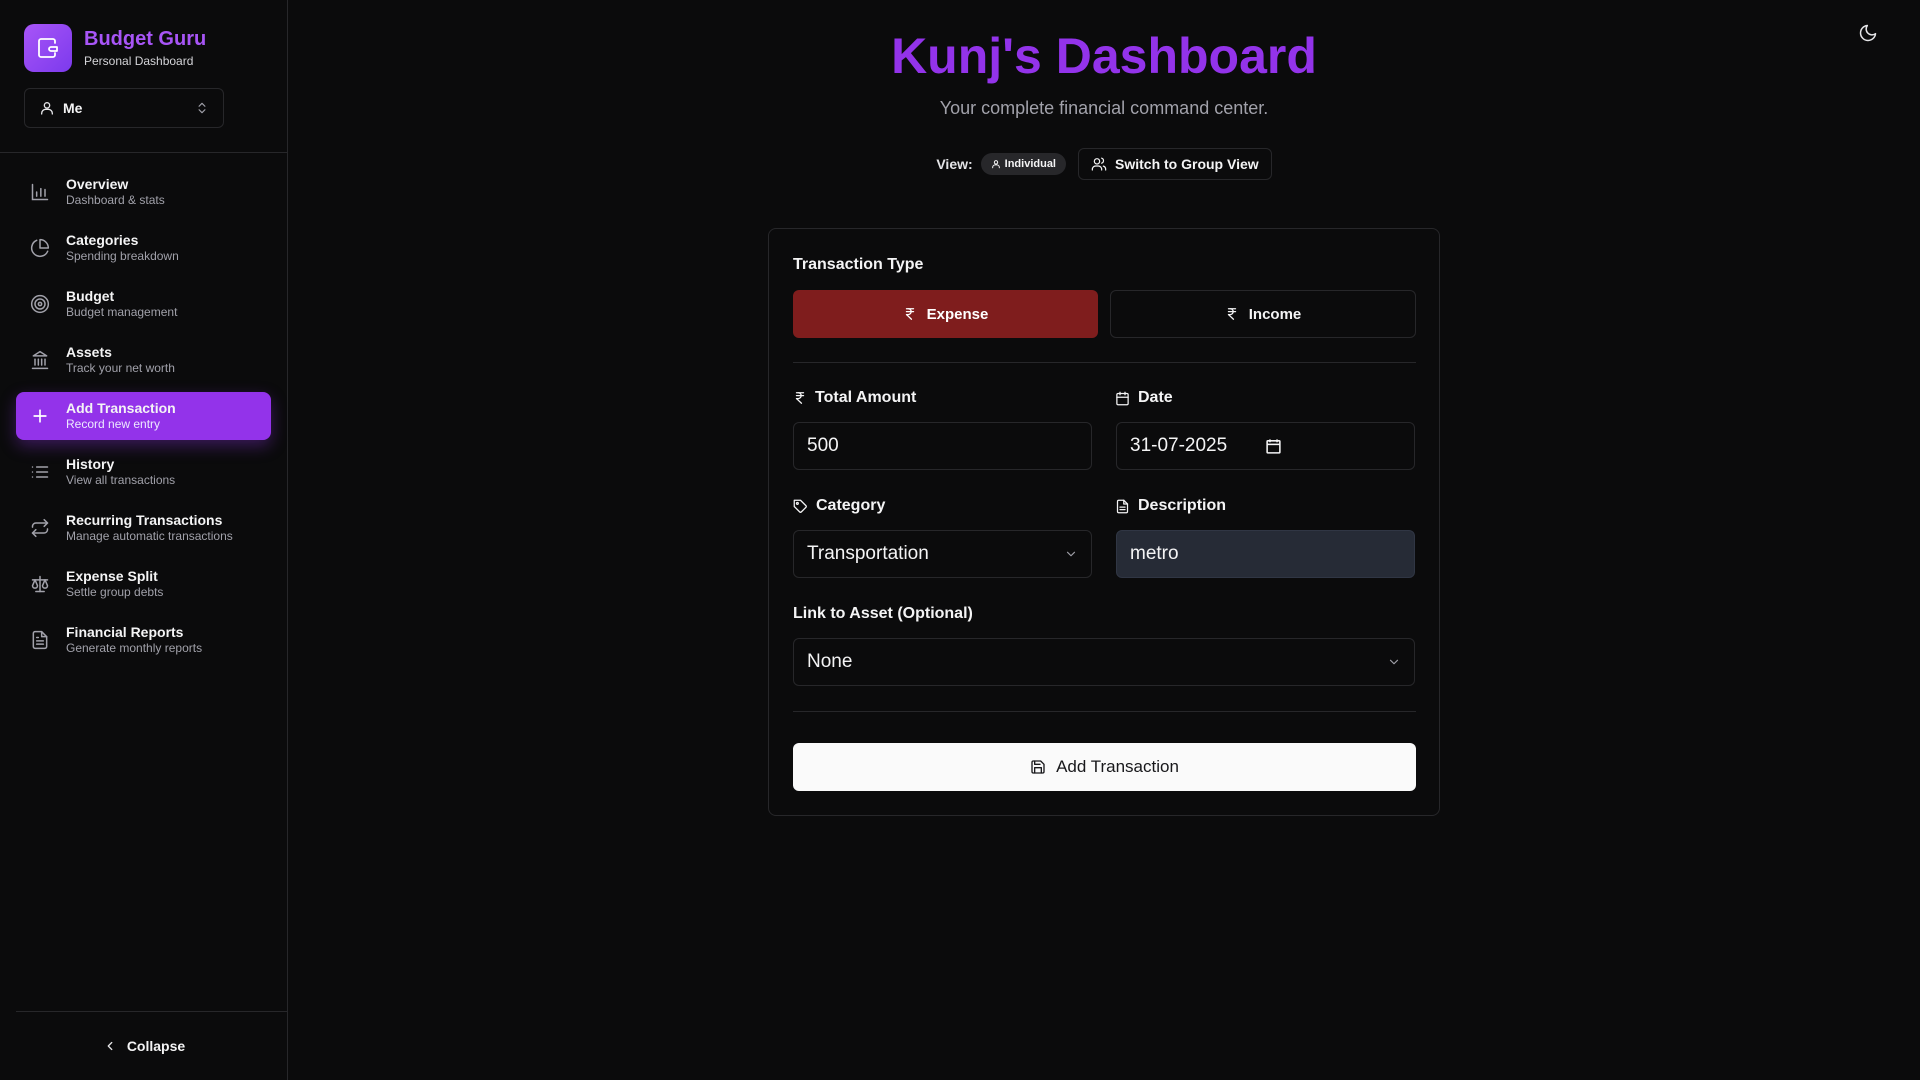 Image resolution: width=1920 pixels, height=1080 pixels. What do you see at coordinates (121, 480) in the screenshot?
I see `sidebar-item-subtitle: View all transactions` at bounding box center [121, 480].